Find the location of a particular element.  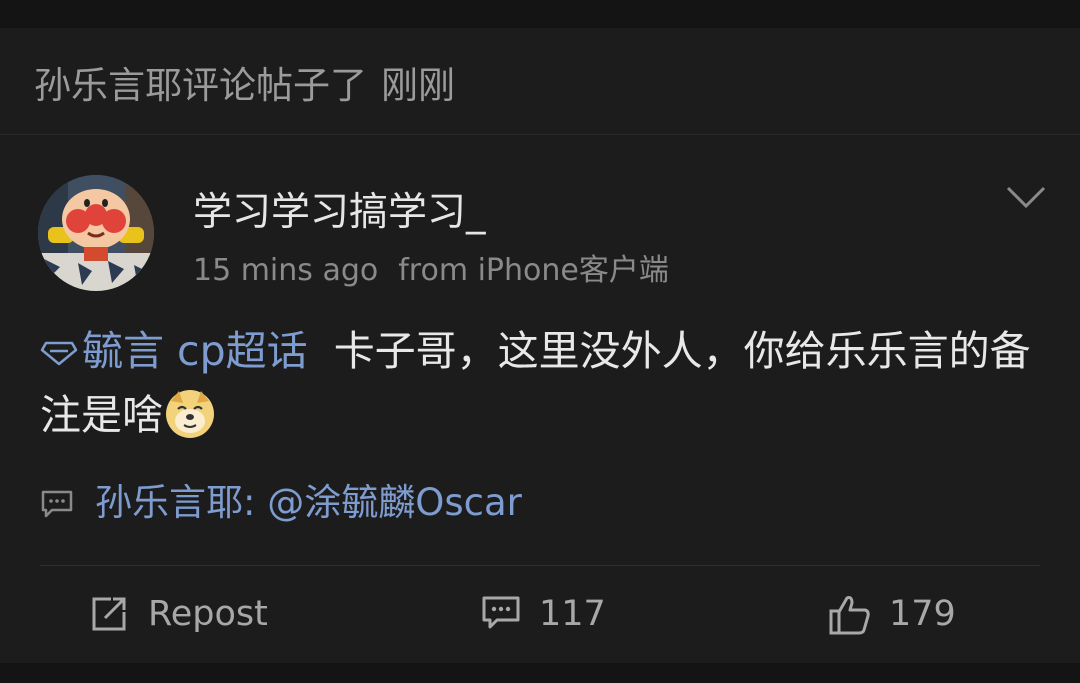

repost-button: Repost is located at coordinates (184, 614).